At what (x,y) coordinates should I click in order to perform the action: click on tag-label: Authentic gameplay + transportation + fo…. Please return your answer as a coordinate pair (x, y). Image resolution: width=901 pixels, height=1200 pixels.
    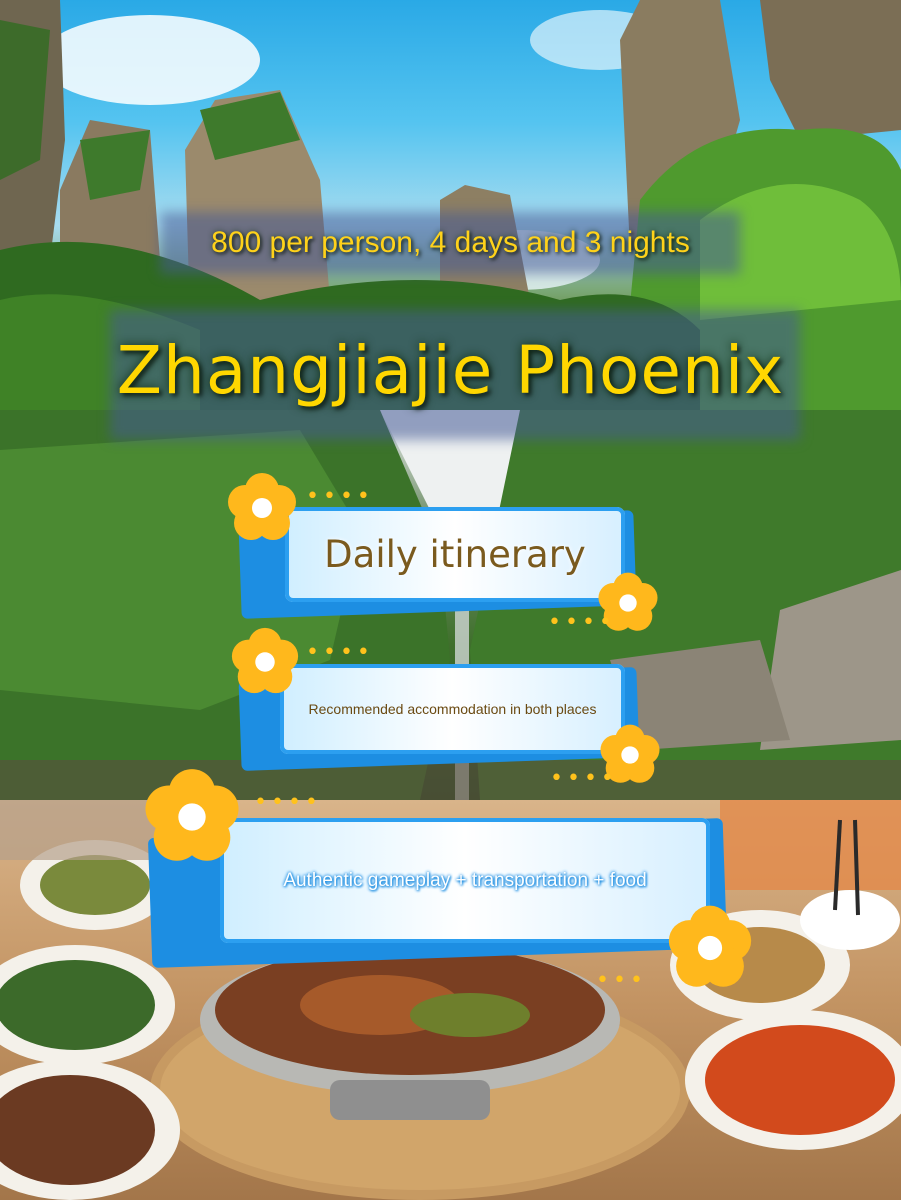
    Looking at the image, I should click on (465, 880).